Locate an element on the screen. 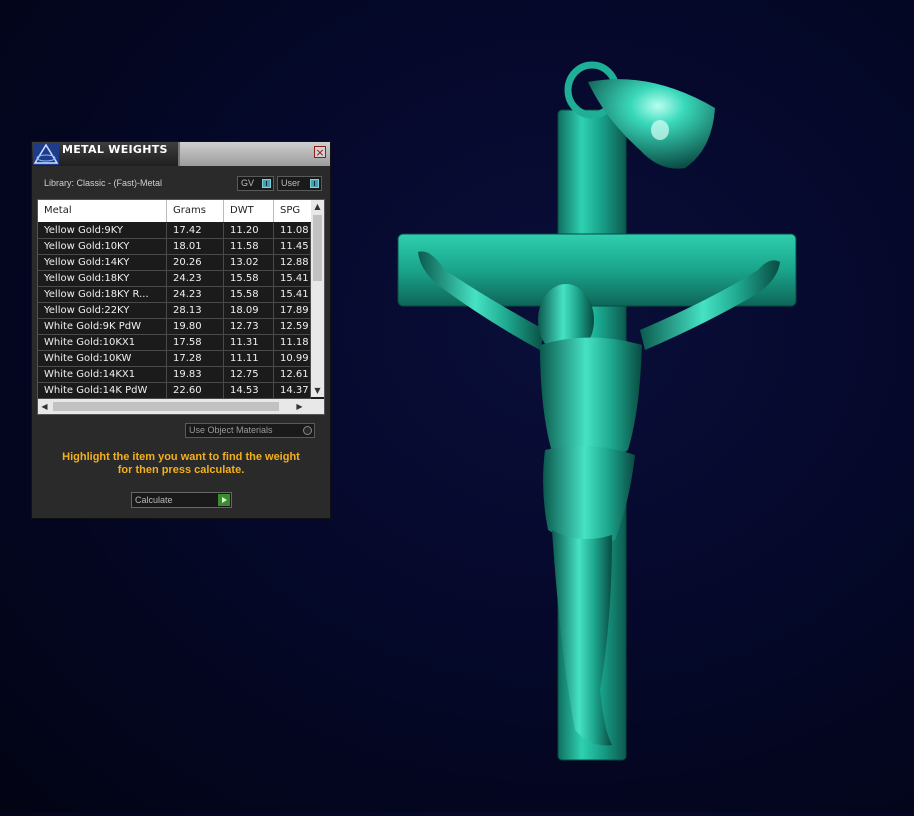 The height and width of the screenshot is (816, 914). cell-dwt: 13.02 is located at coordinates (249, 262).